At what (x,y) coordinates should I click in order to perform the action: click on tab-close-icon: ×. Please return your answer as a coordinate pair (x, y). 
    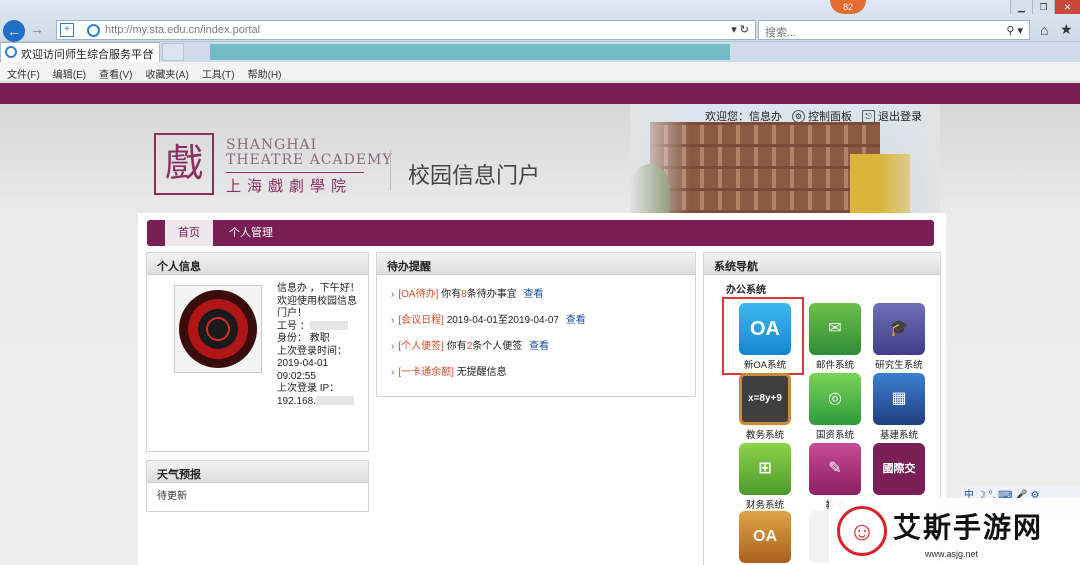
    Looking at the image, I should click on (151, 52).